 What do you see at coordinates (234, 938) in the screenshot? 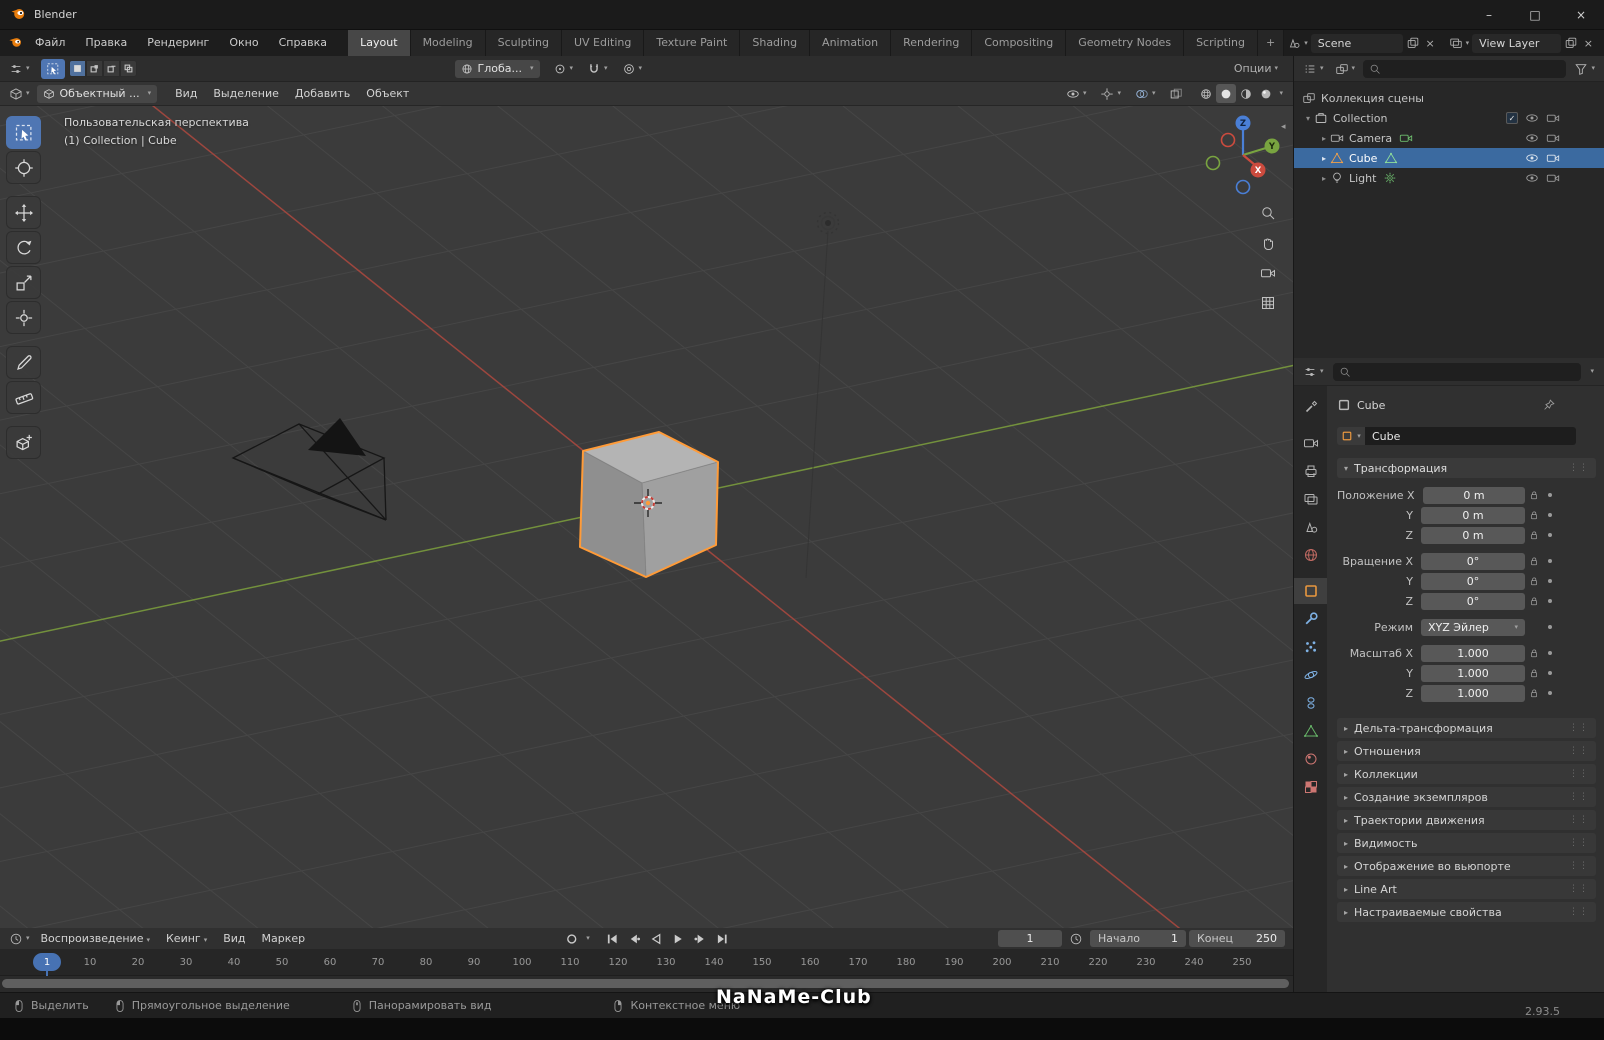
I see `menu-timeline-view: Вид` at bounding box center [234, 938].